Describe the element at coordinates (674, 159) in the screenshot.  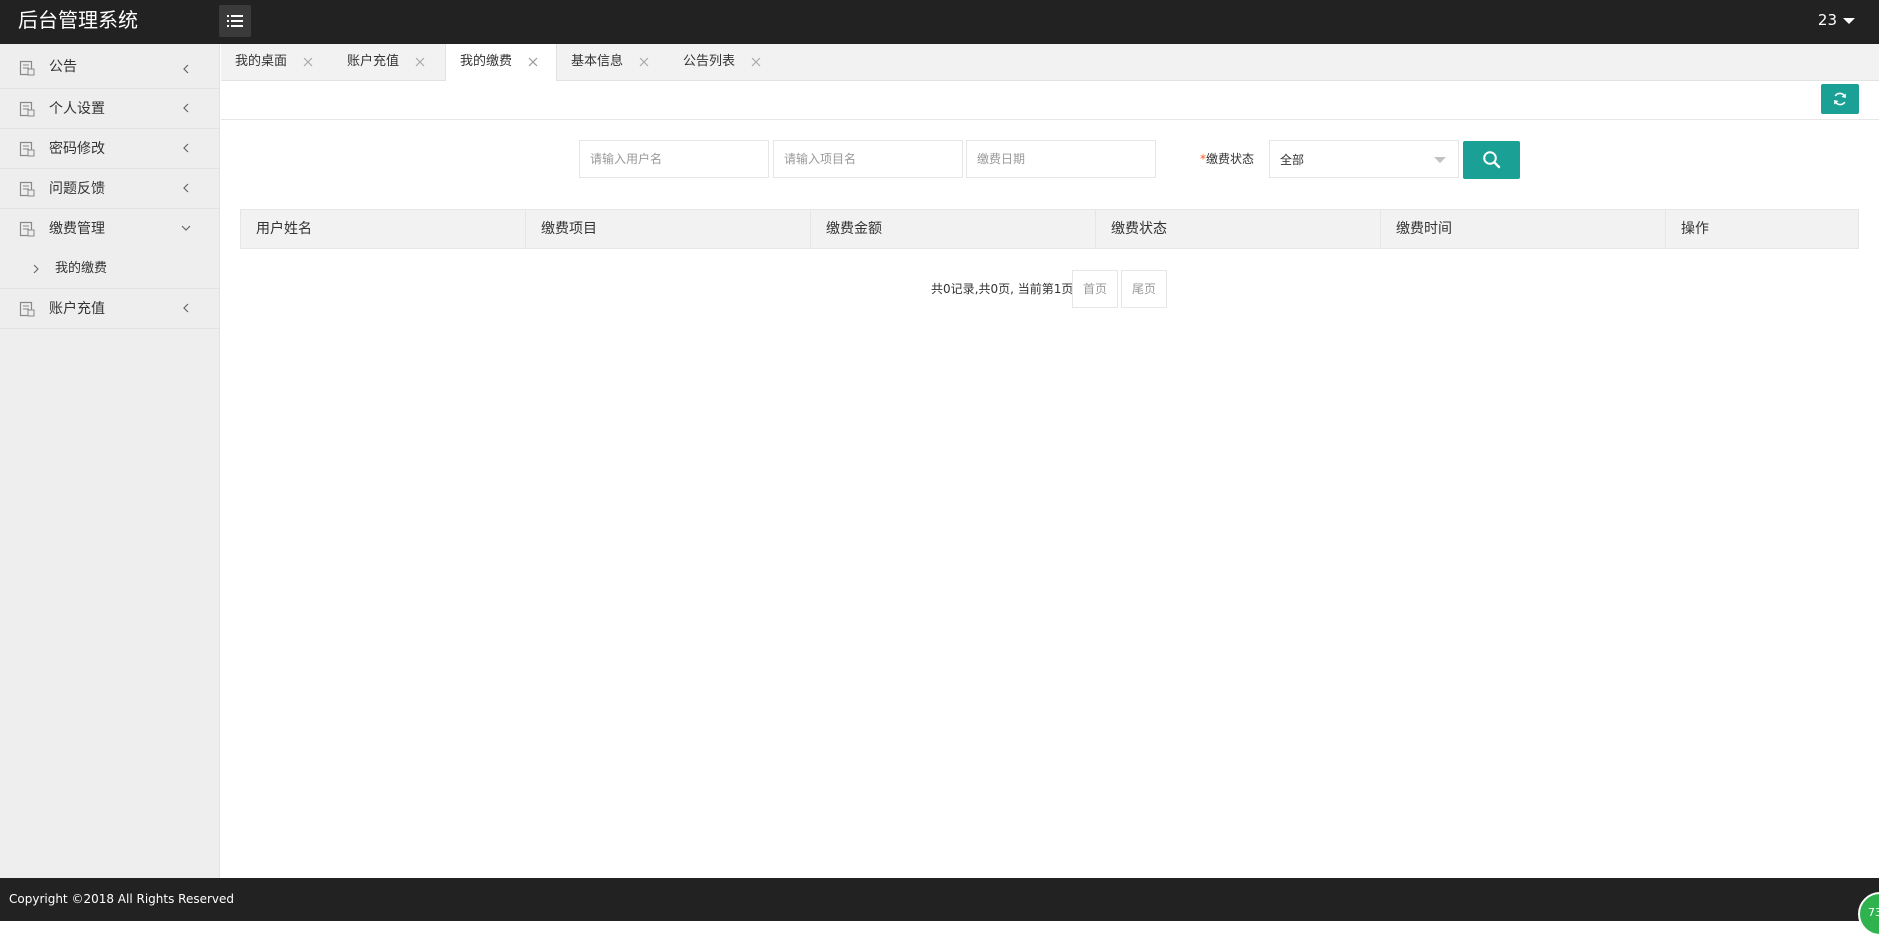
I see `username-input` at that location.